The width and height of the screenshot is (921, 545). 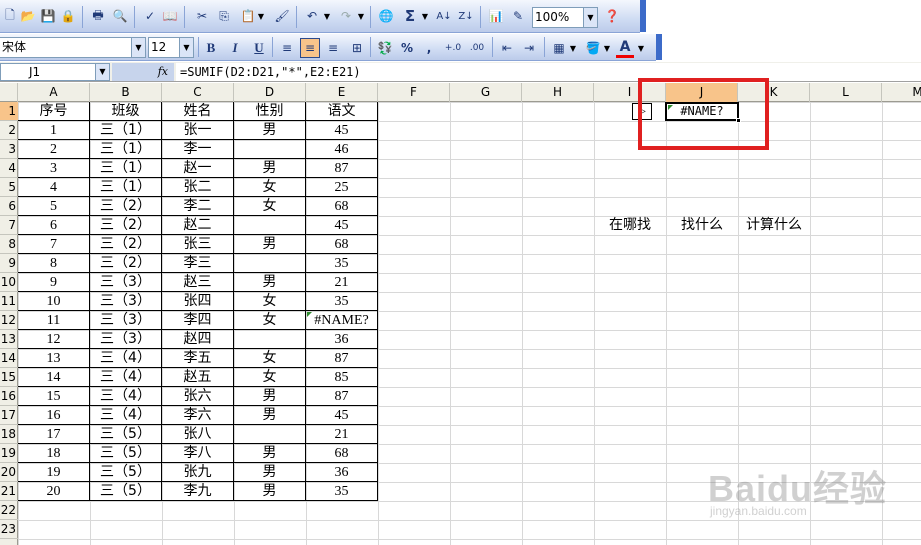 What do you see at coordinates (548, 72) in the screenshot?
I see `formula-input: =SUMIF(D2:D21,"*",E2:E21)` at bounding box center [548, 72].